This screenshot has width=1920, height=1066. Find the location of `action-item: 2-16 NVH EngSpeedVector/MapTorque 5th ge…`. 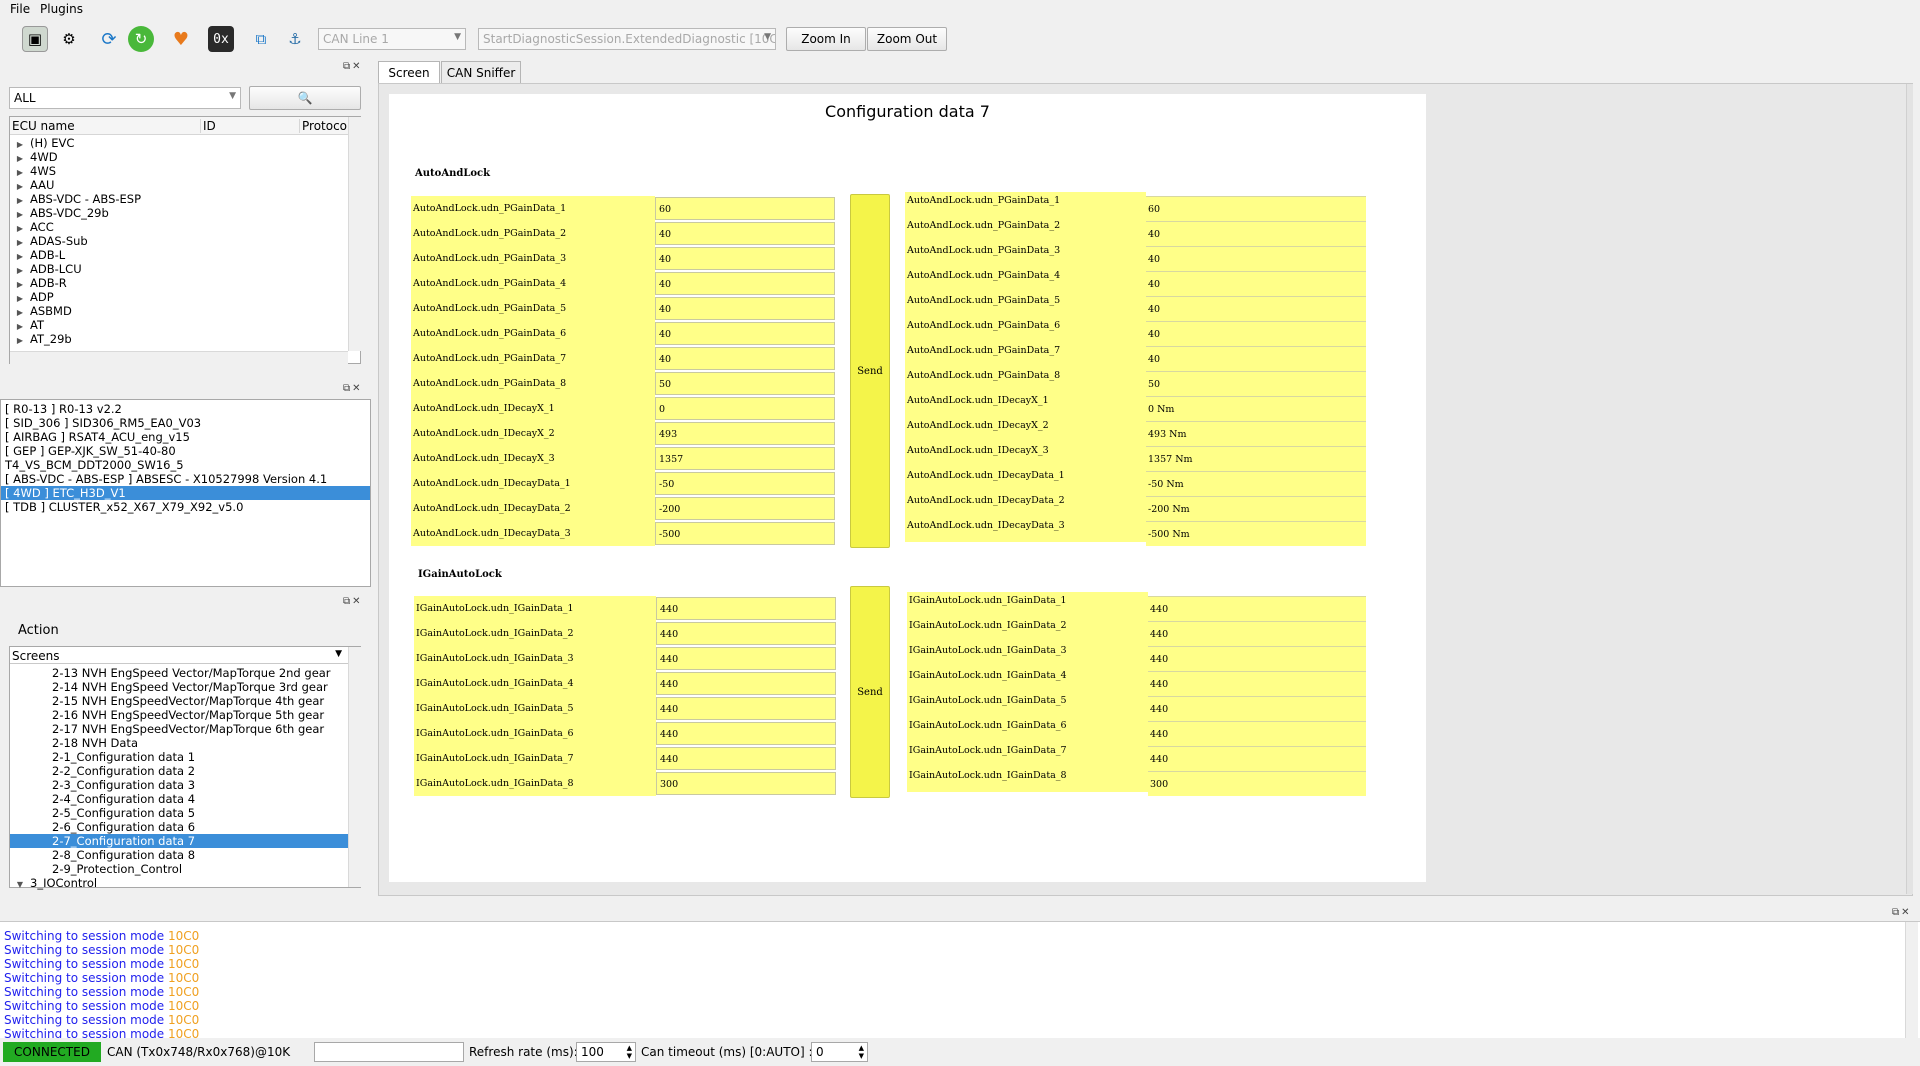

action-item: 2-16 NVH EngSpeedVector/MapTorque 5th ge… is located at coordinates (179, 715).